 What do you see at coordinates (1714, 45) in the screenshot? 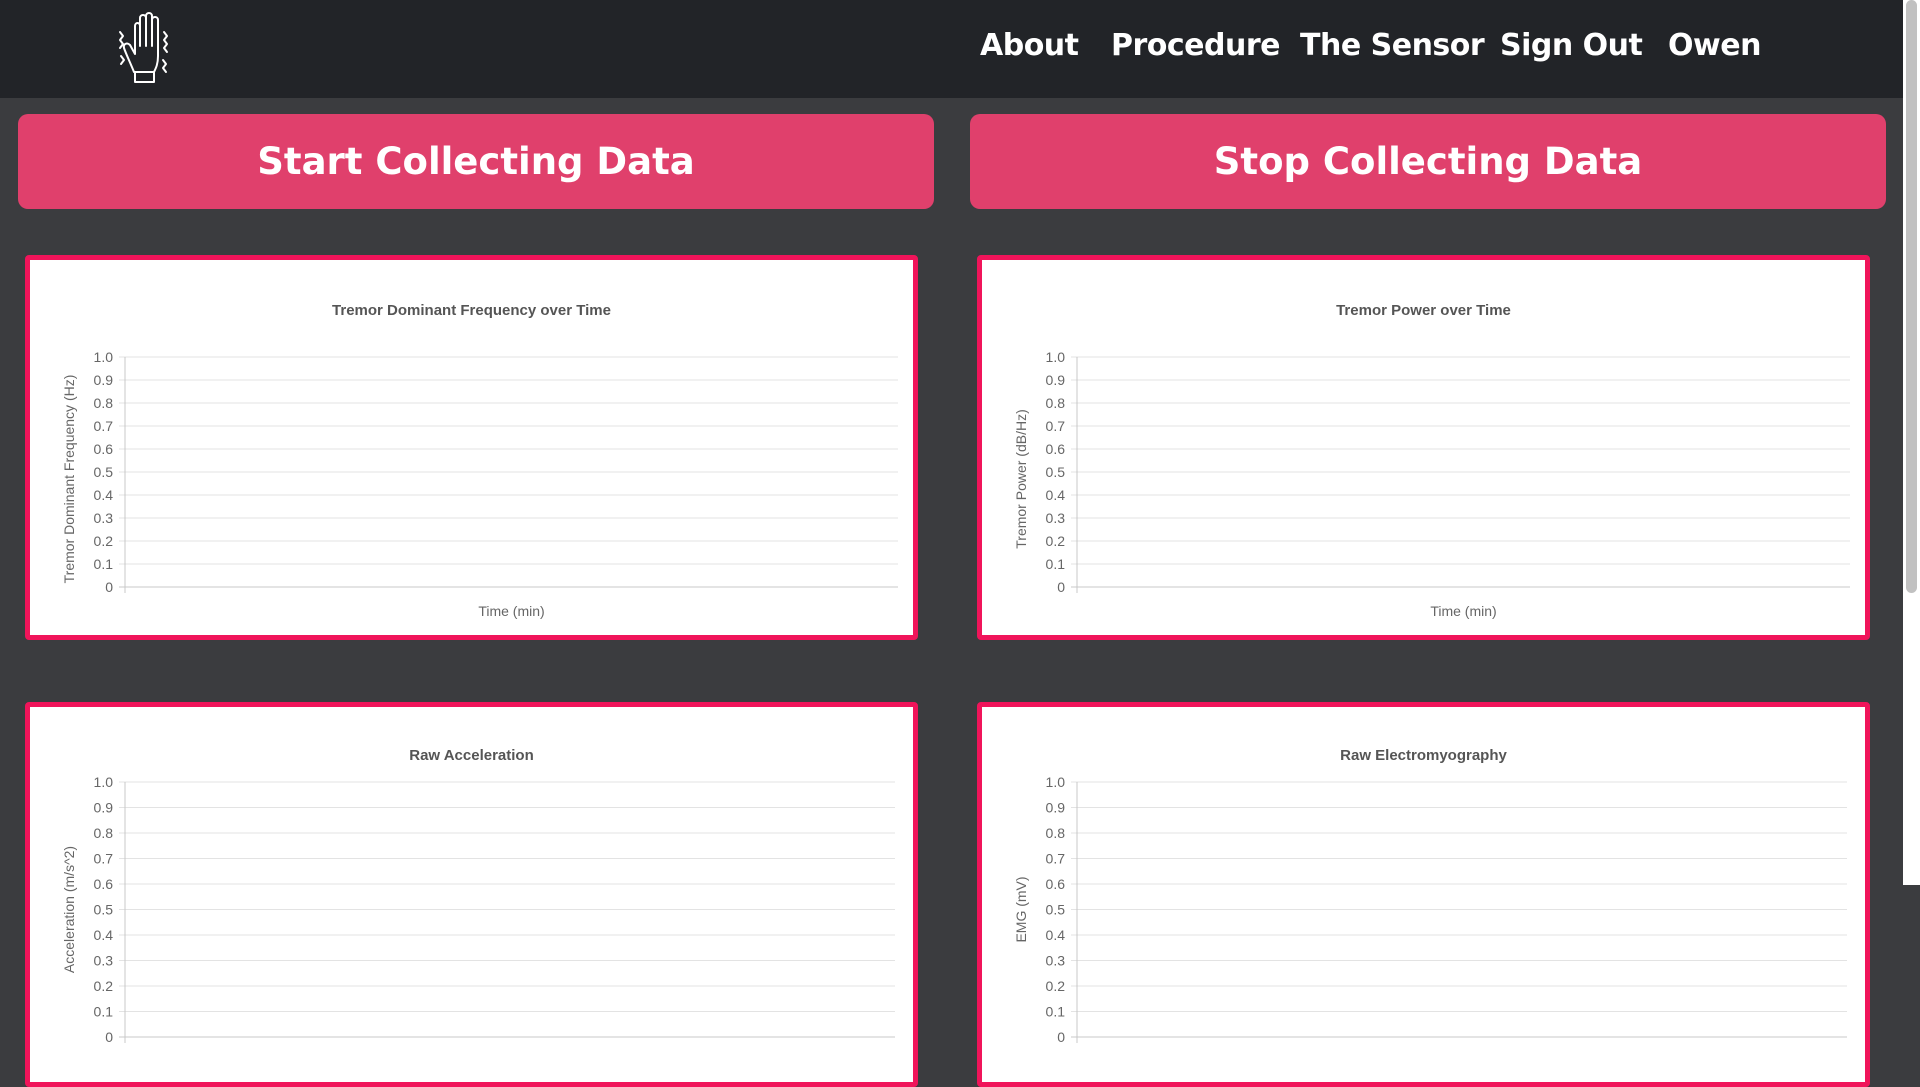
I see `nav-link-user-owen: Owen` at bounding box center [1714, 45].